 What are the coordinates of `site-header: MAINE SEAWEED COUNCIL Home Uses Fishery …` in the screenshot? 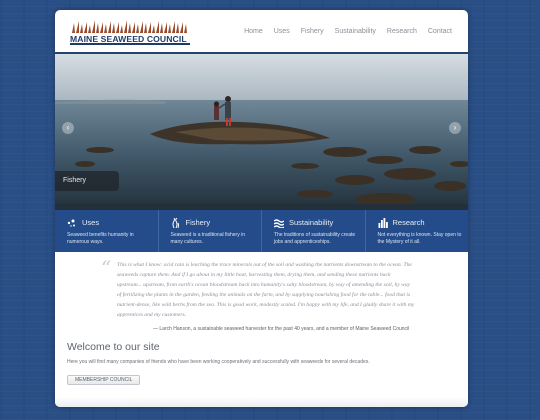 It's located at (261, 32).